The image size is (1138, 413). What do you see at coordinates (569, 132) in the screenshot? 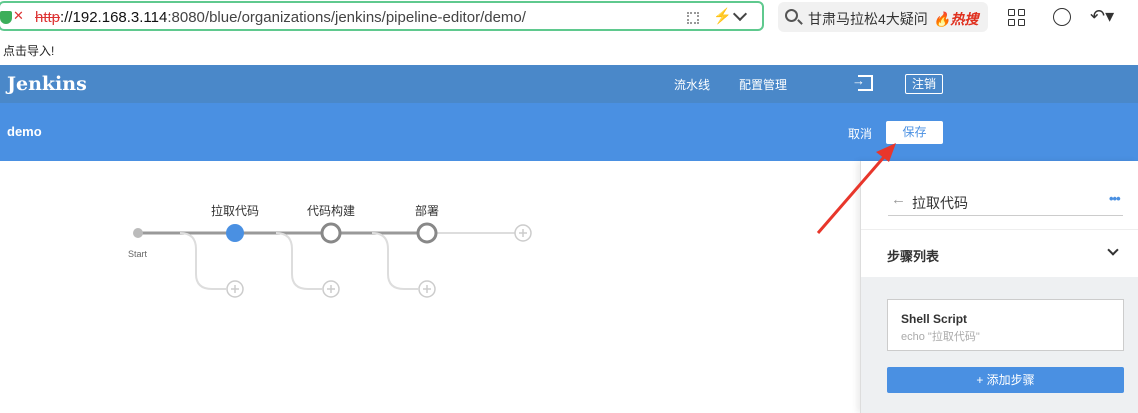
I see `editor-subheader: demo 取消 保存` at bounding box center [569, 132].